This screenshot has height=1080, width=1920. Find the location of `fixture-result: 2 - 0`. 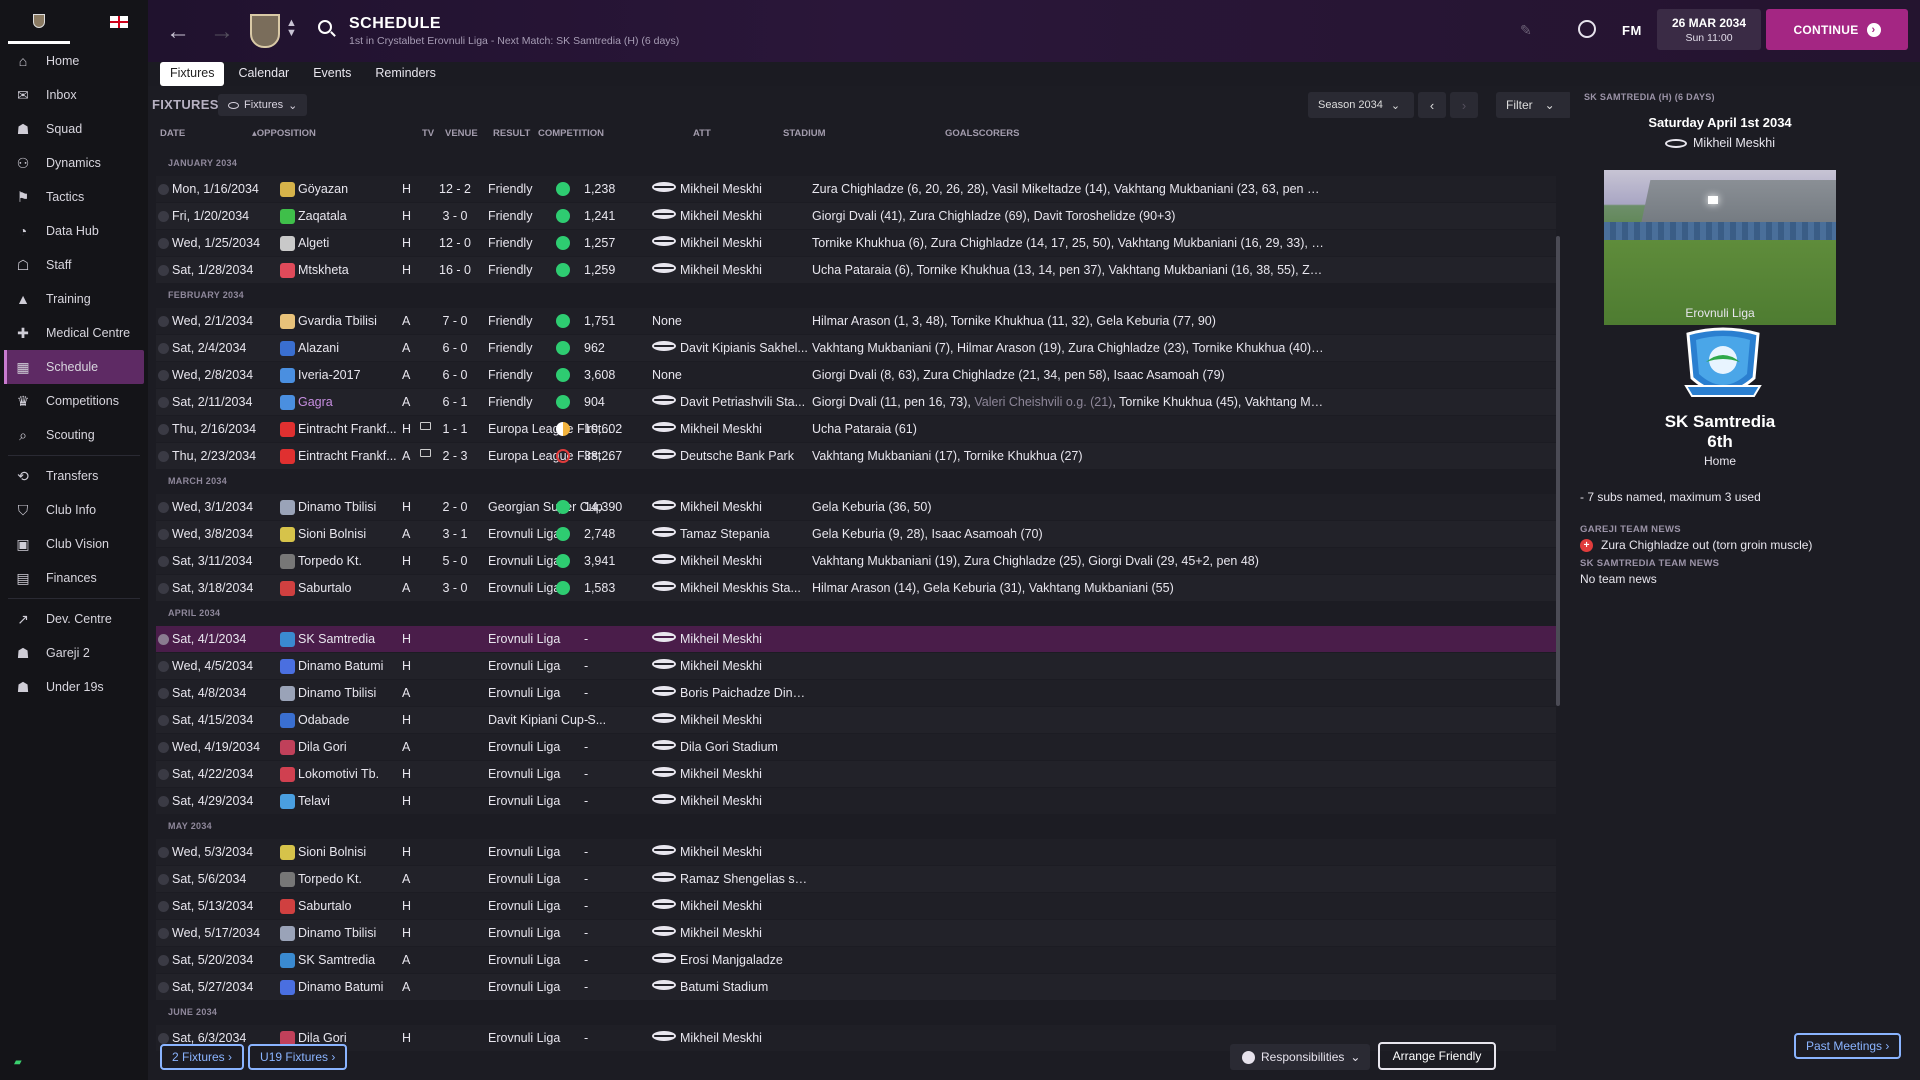

fixture-result: 2 - 0 is located at coordinates (455, 507).